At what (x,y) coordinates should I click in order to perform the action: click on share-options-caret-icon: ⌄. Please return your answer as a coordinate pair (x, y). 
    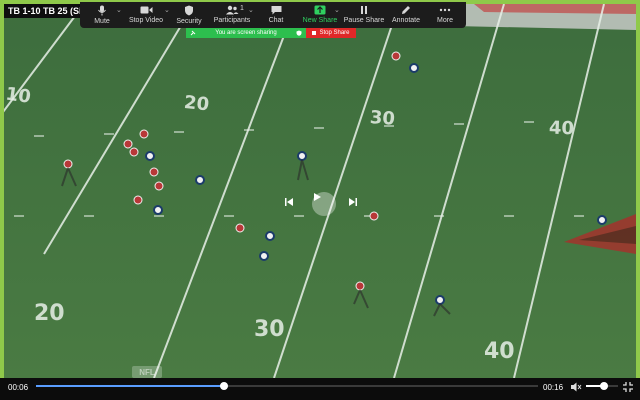
    Looking at the image, I should click on (337, 10).